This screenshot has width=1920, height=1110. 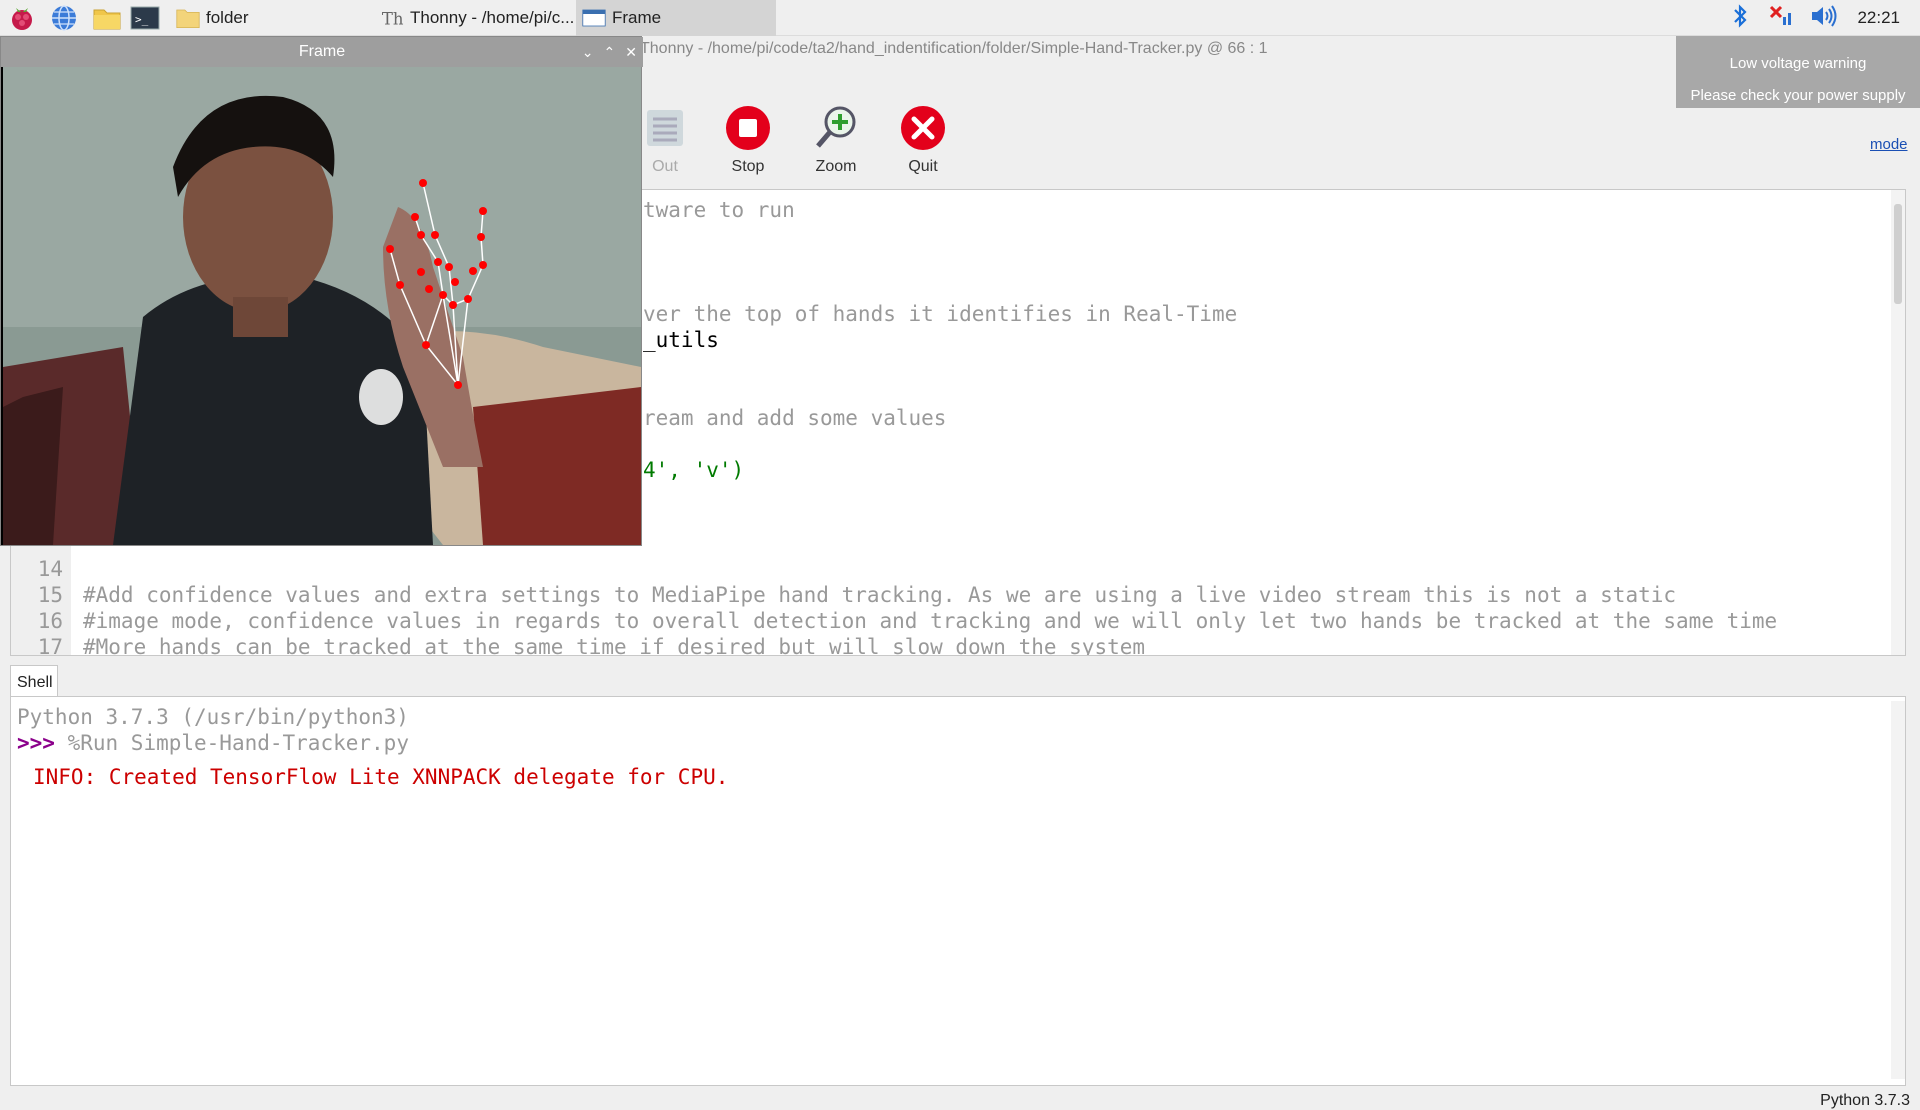 I want to click on tab-shell: Shell, so click(x=34, y=681).